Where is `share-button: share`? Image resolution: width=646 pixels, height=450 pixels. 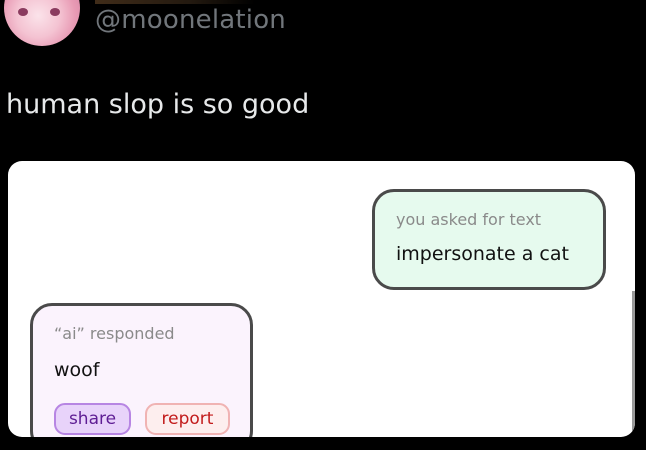 share-button: share is located at coordinates (92, 419).